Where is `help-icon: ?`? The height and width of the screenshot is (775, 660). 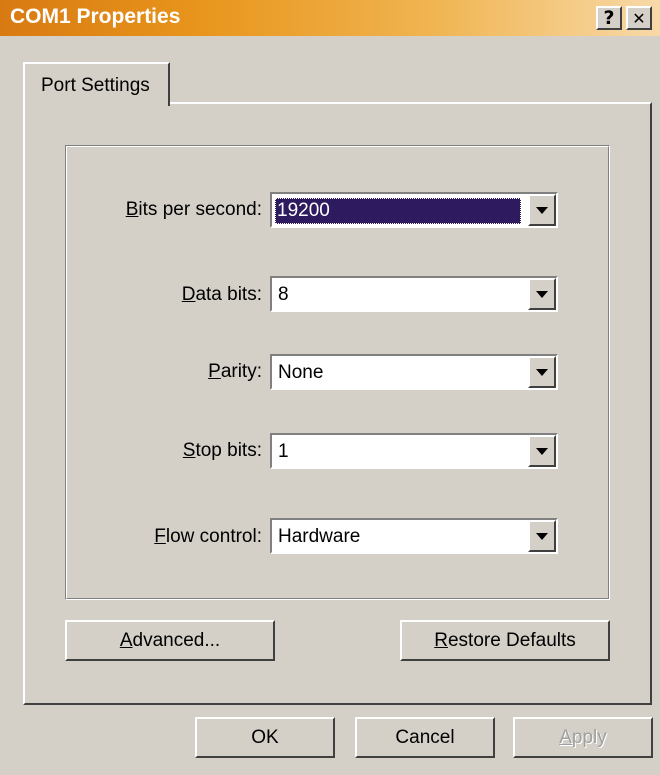
help-icon: ? is located at coordinates (609, 18).